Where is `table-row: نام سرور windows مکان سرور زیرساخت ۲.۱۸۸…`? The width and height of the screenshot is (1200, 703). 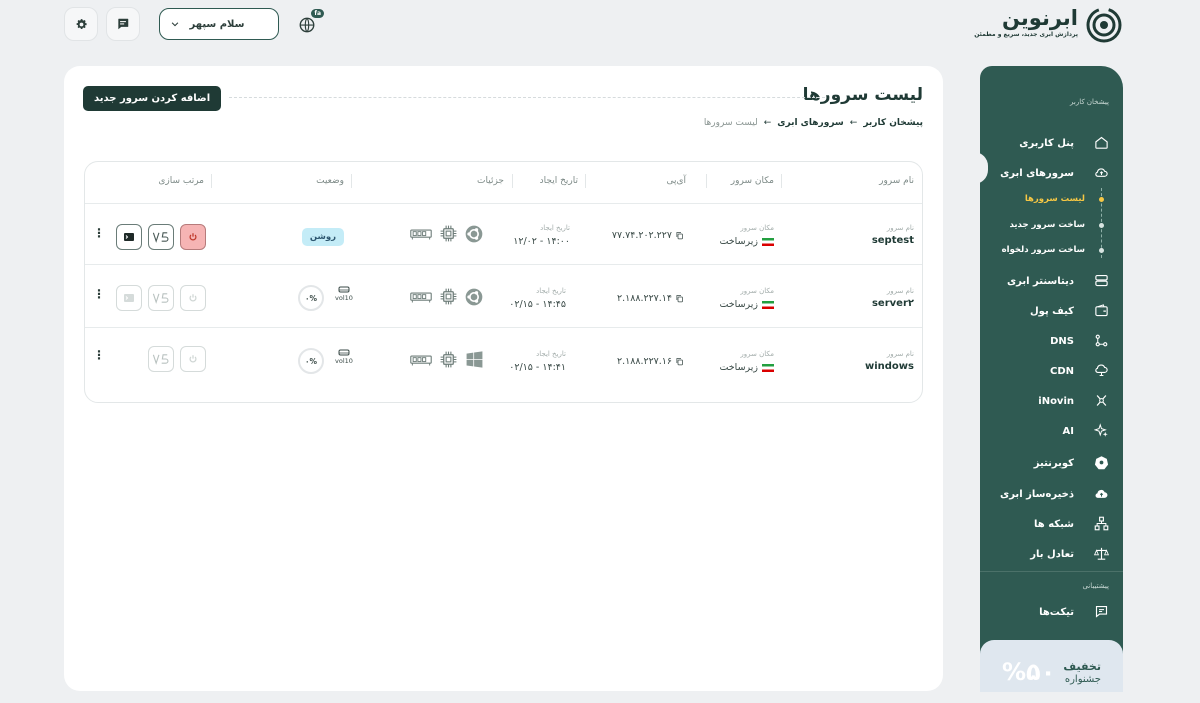 table-row: نام سرور windows مکان سرور زیرساخت ۲.۱۸۸… is located at coordinates (503, 359).